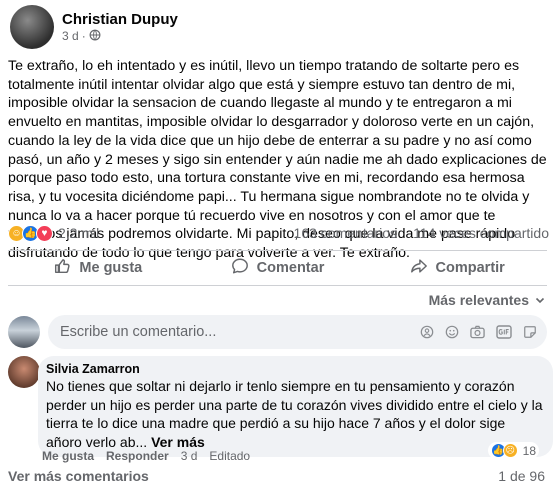 The width and height of the screenshot is (555, 484). I want to click on chevron-down-icon, so click(540, 300).